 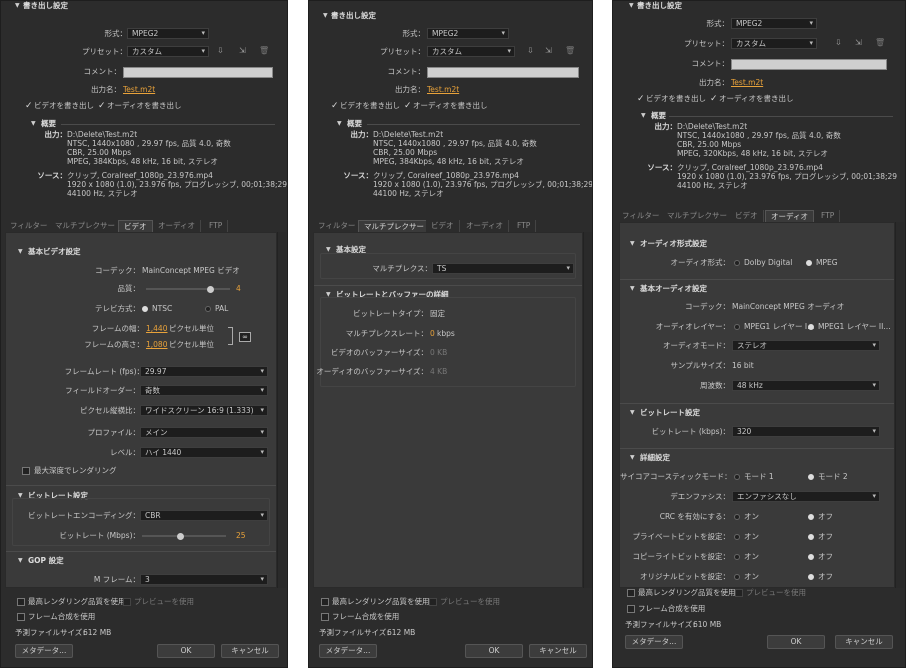 I want to click on private-off-radio, so click(x=811, y=537).